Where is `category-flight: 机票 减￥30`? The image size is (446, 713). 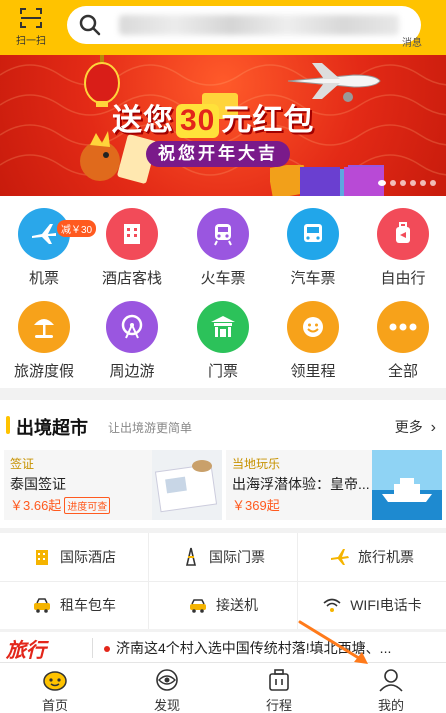 category-flight: 机票 减￥30 is located at coordinates (53, 248).